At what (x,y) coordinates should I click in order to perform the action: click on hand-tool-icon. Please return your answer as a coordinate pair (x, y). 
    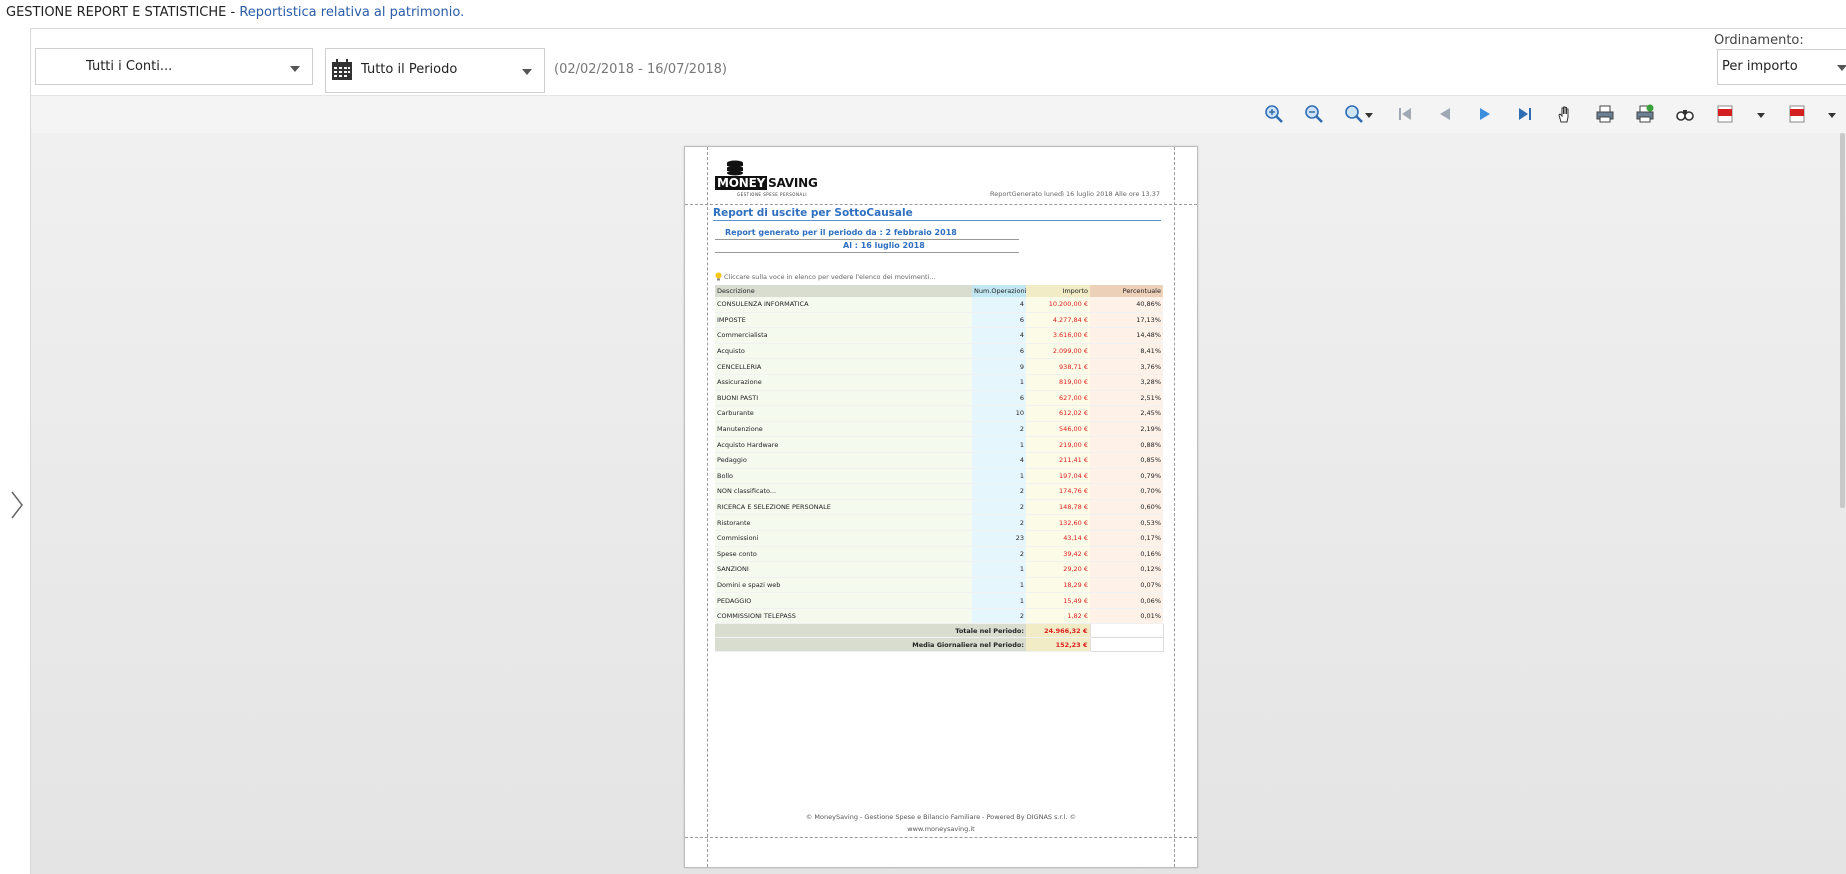
    Looking at the image, I should click on (1565, 114).